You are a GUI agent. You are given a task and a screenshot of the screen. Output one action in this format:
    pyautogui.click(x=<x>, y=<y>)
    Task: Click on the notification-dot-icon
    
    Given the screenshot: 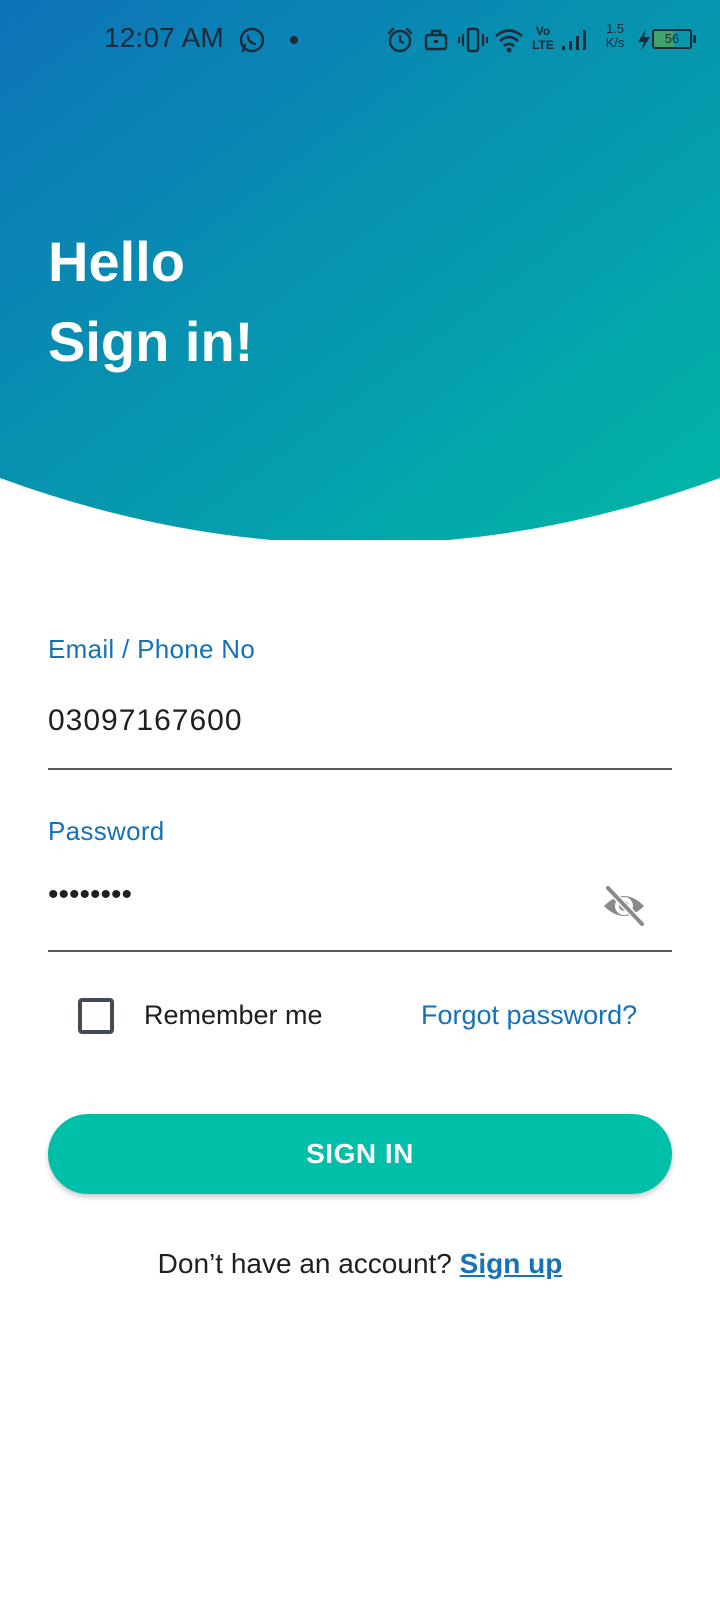 What is the action you would take?
    pyautogui.click(x=294, y=40)
    